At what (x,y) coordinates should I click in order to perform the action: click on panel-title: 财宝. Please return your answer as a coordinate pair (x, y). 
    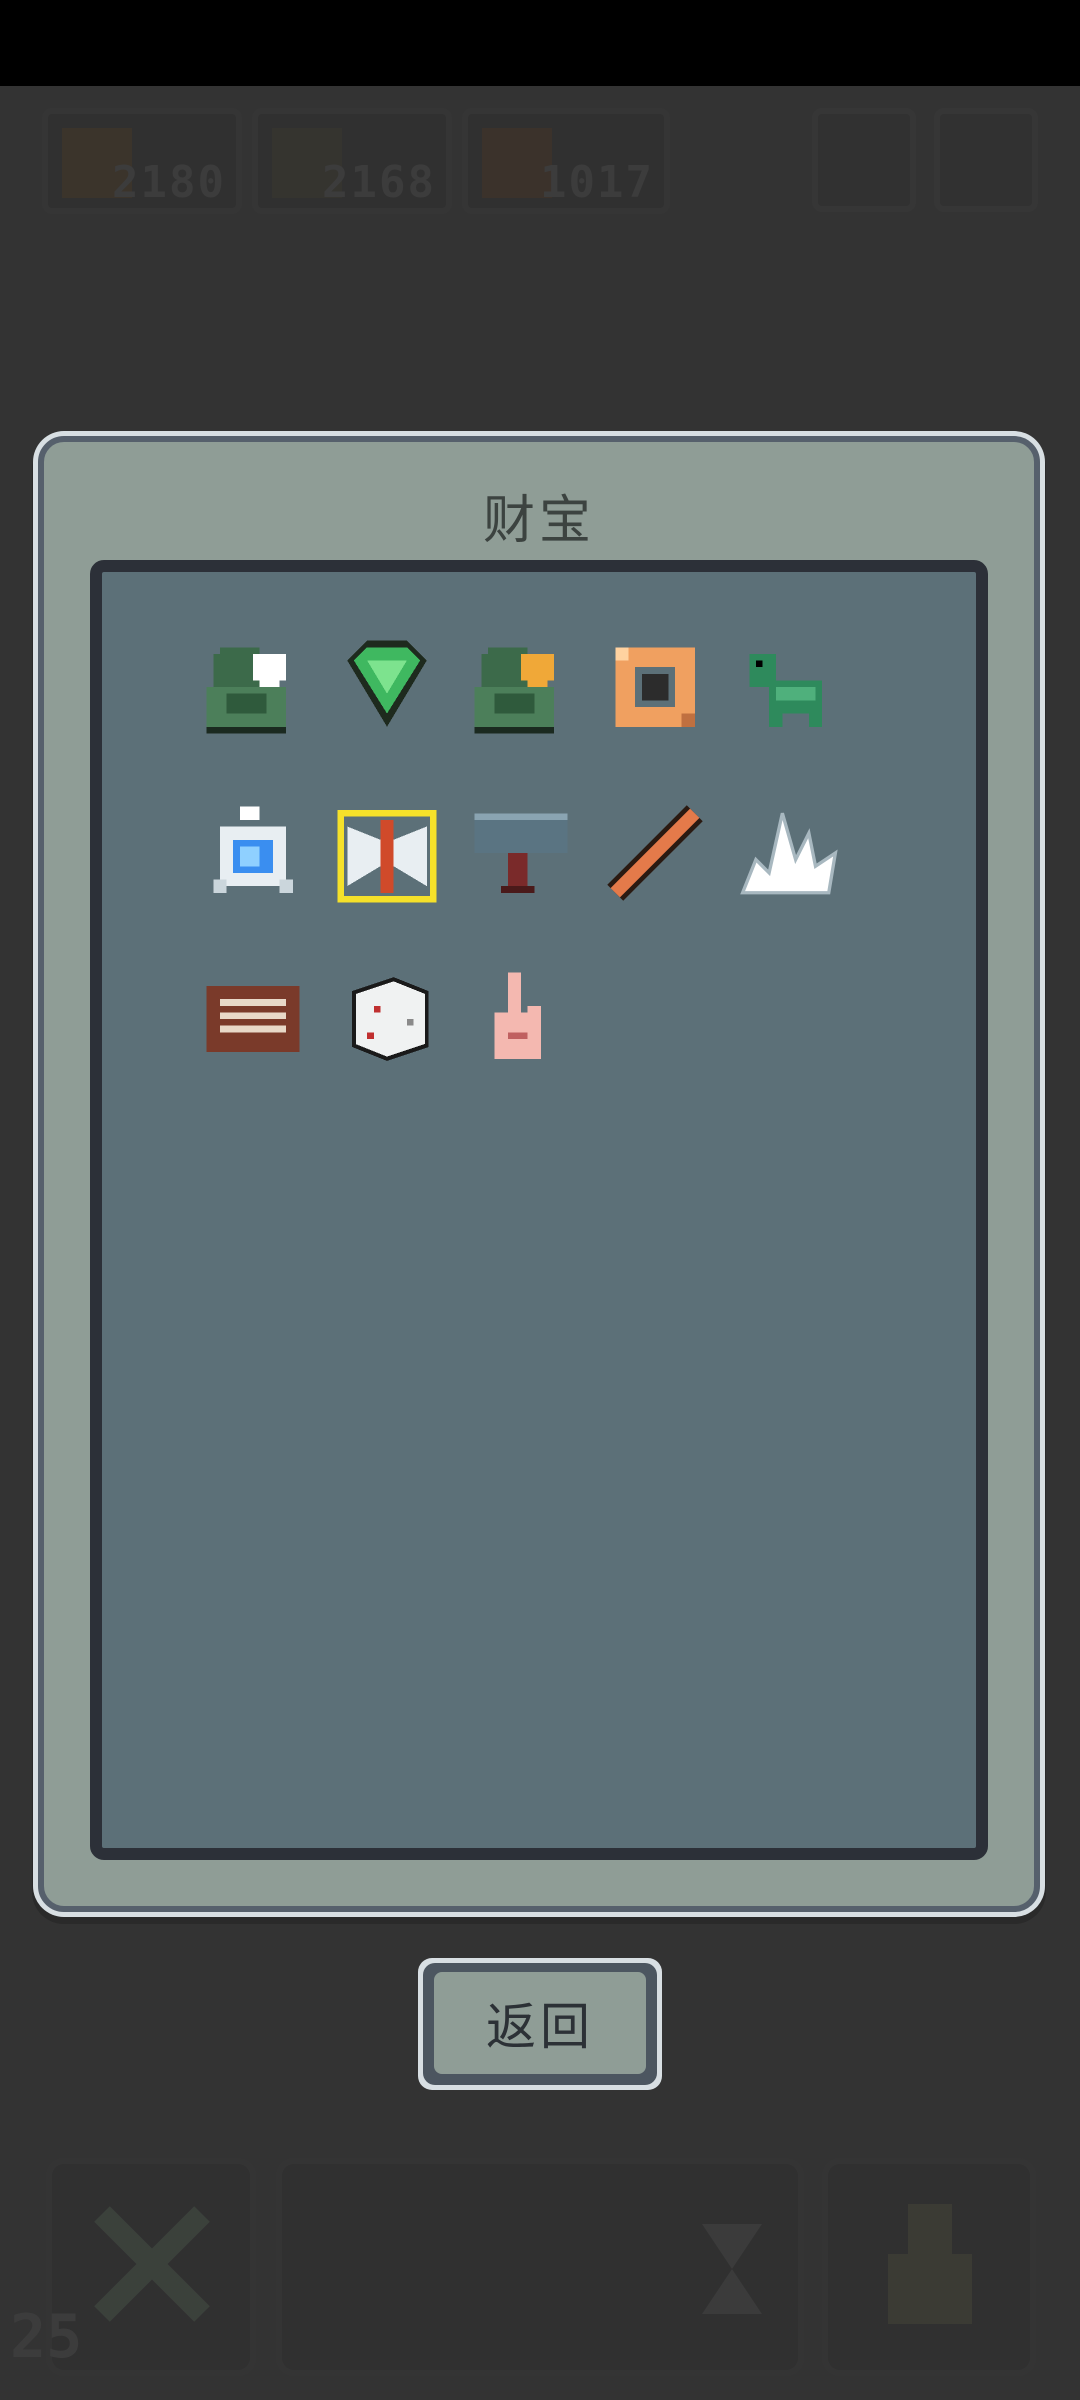
    Looking at the image, I should click on (538, 521).